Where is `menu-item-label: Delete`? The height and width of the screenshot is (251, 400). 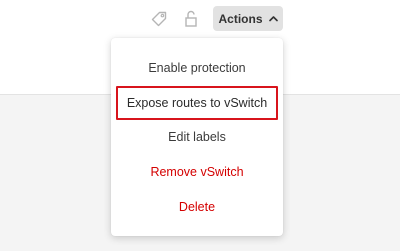 menu-item-label: Delete is located at coordinates (197, 206).